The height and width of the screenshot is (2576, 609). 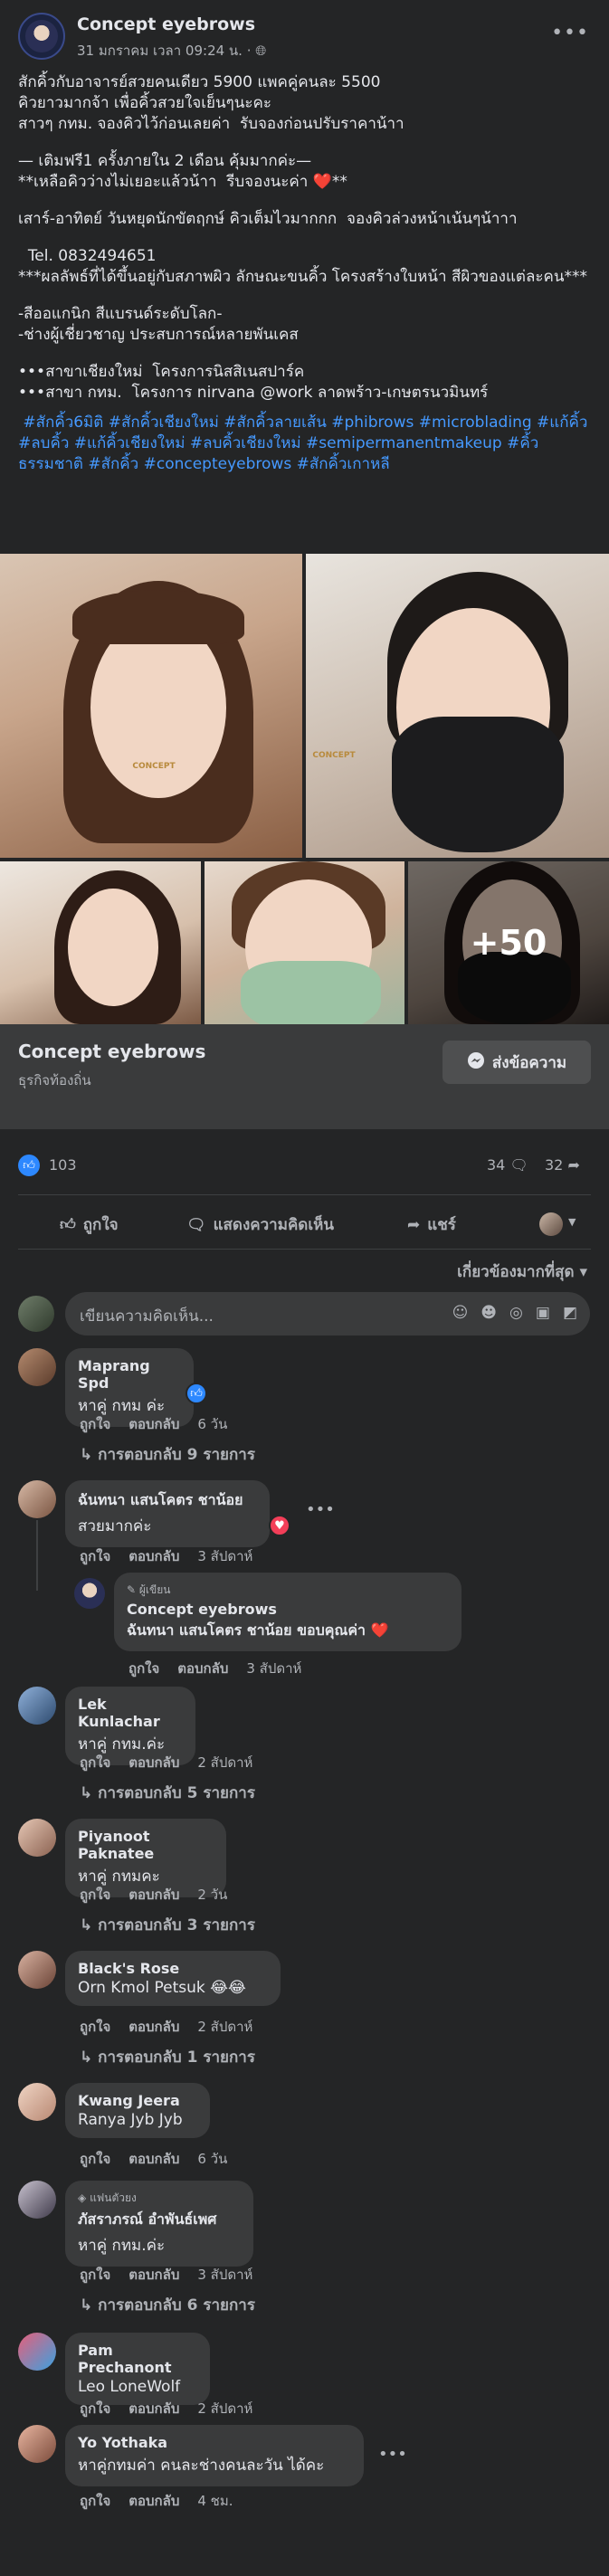 I want to click on comment-button: 🗨︎ แสดงความคิดเห็น, so click(x=260, y=1225).